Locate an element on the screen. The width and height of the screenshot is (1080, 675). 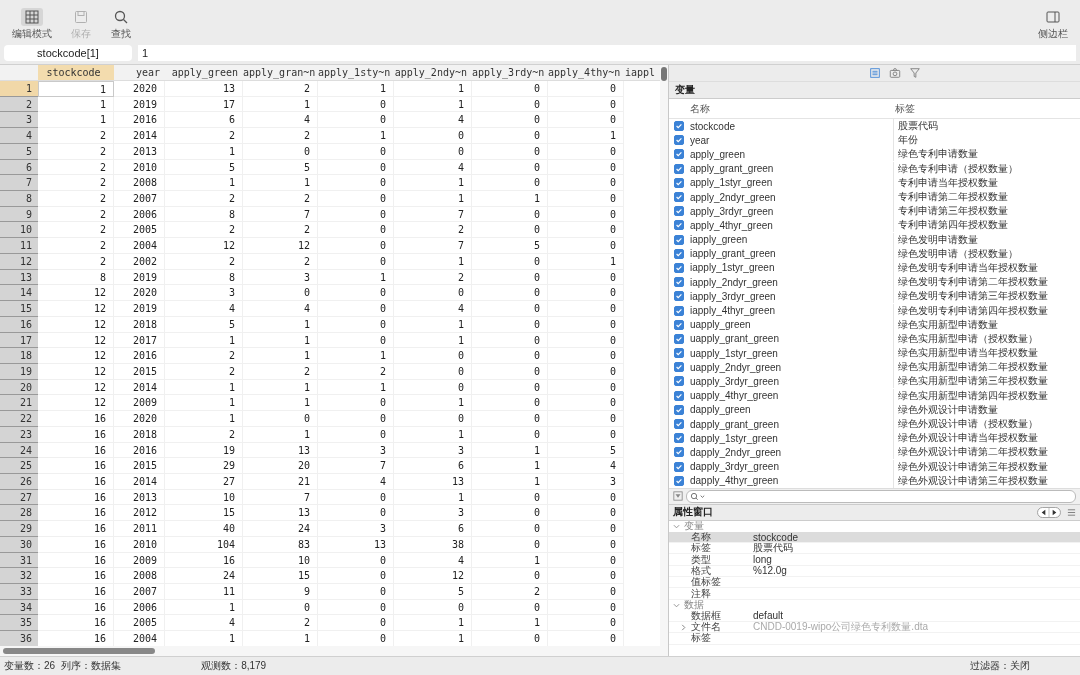
column-header: stockcode is located at coordinates (76, 72).